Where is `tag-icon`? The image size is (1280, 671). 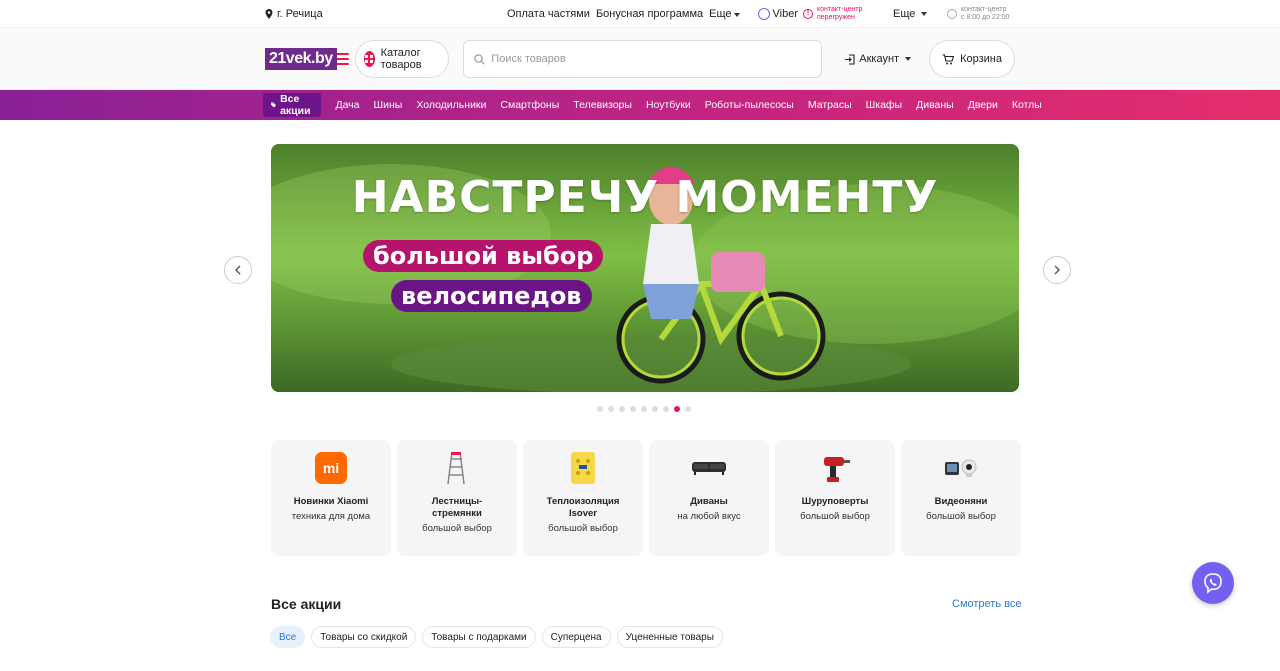 tag-icon is located at coordinates (274, 105).